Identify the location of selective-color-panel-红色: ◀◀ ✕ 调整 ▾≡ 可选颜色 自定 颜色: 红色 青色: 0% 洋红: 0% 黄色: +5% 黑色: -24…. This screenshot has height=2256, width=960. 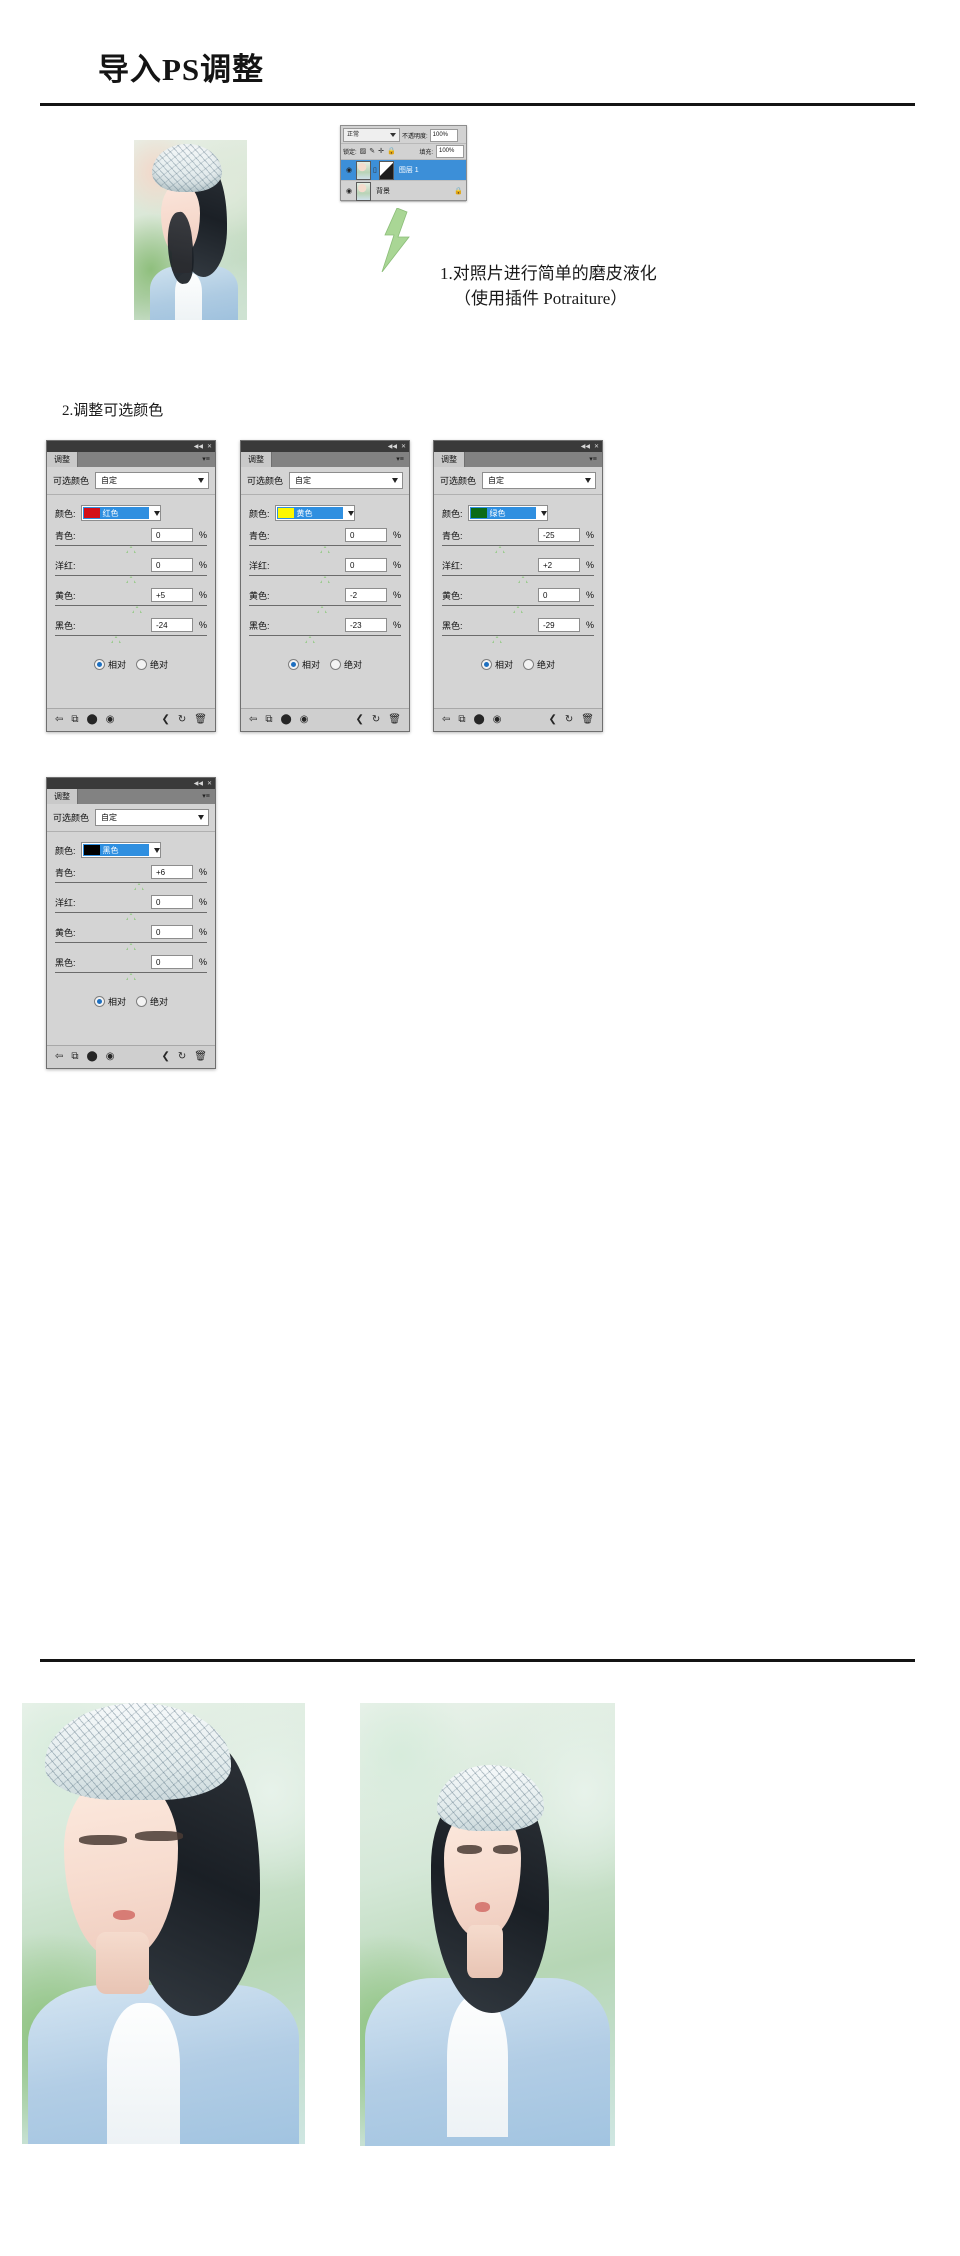
(131, 586).